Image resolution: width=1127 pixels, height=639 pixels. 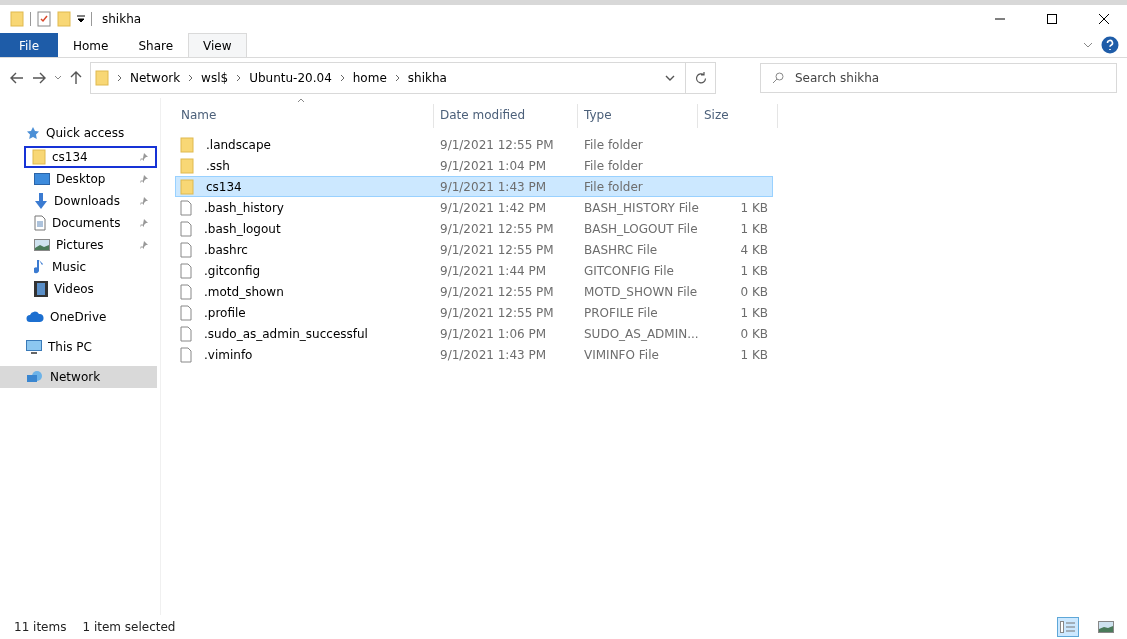 What do you see at coordinates (493, 165) in the screenshot?
I see `date-cell-text: 9/1/2021 1:04 PM` at bounding box center [493, 165].